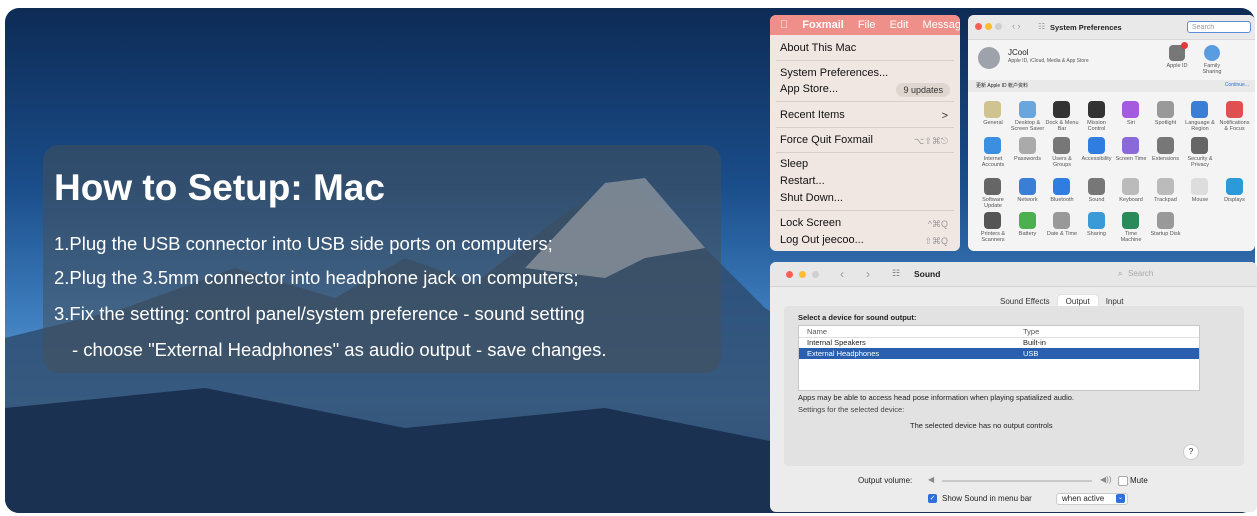  I want to click on device-type: USB, so click(1031, 353).